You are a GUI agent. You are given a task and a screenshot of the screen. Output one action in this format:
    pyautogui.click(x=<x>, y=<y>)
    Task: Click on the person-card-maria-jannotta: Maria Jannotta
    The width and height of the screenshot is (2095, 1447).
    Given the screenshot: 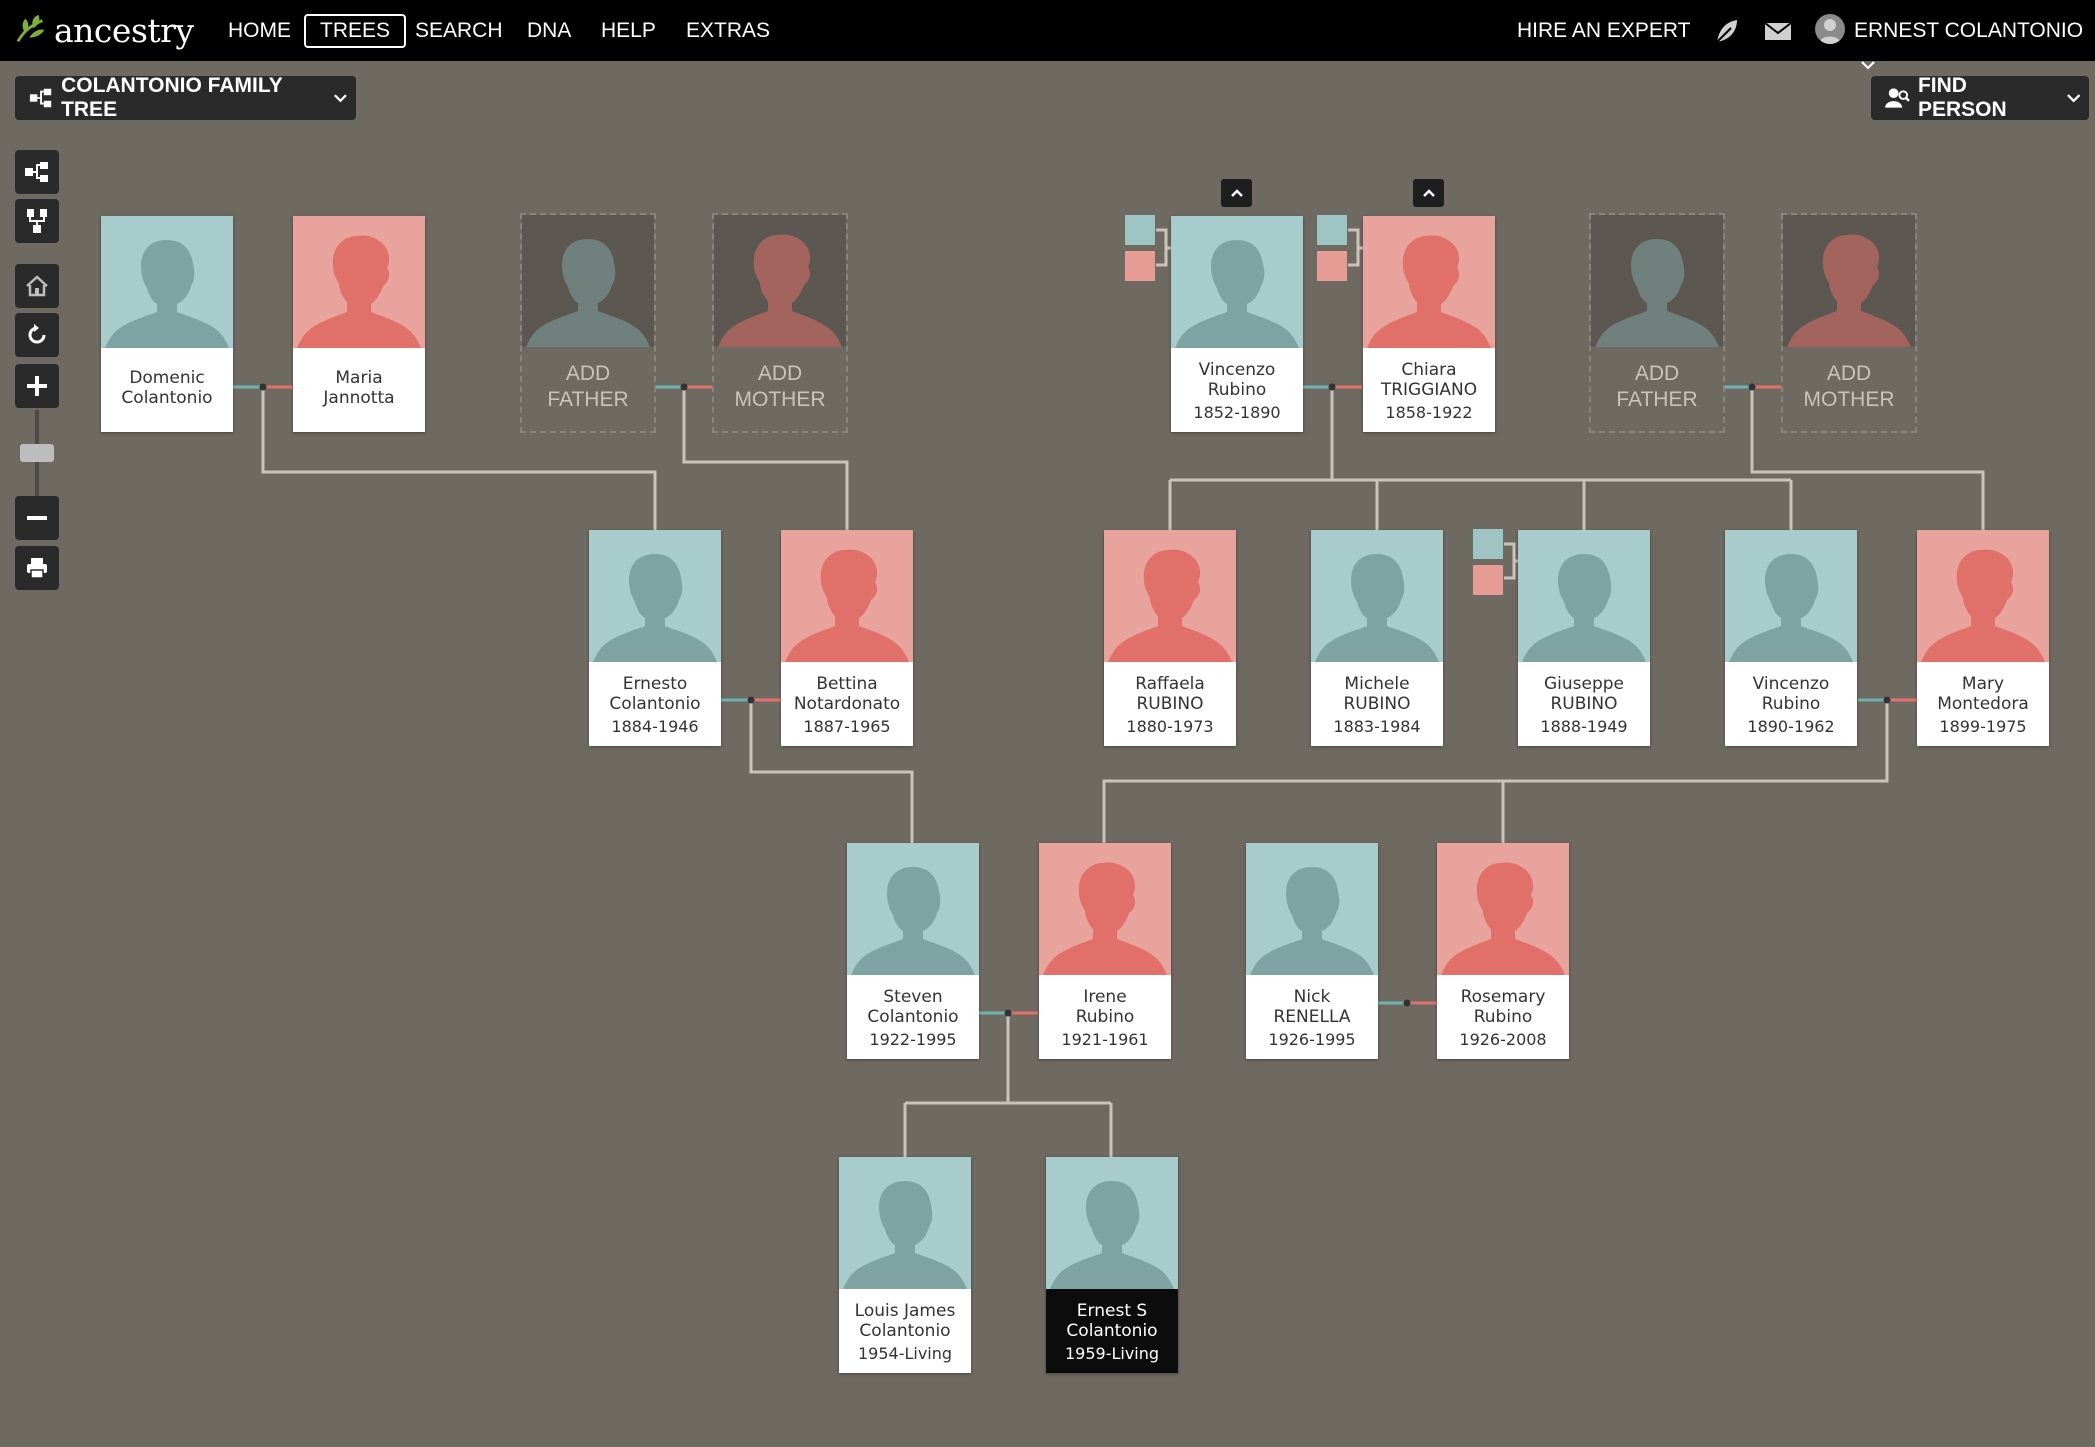 What is the action you would take?
    pyautogui.click(x=359, y=324)
    